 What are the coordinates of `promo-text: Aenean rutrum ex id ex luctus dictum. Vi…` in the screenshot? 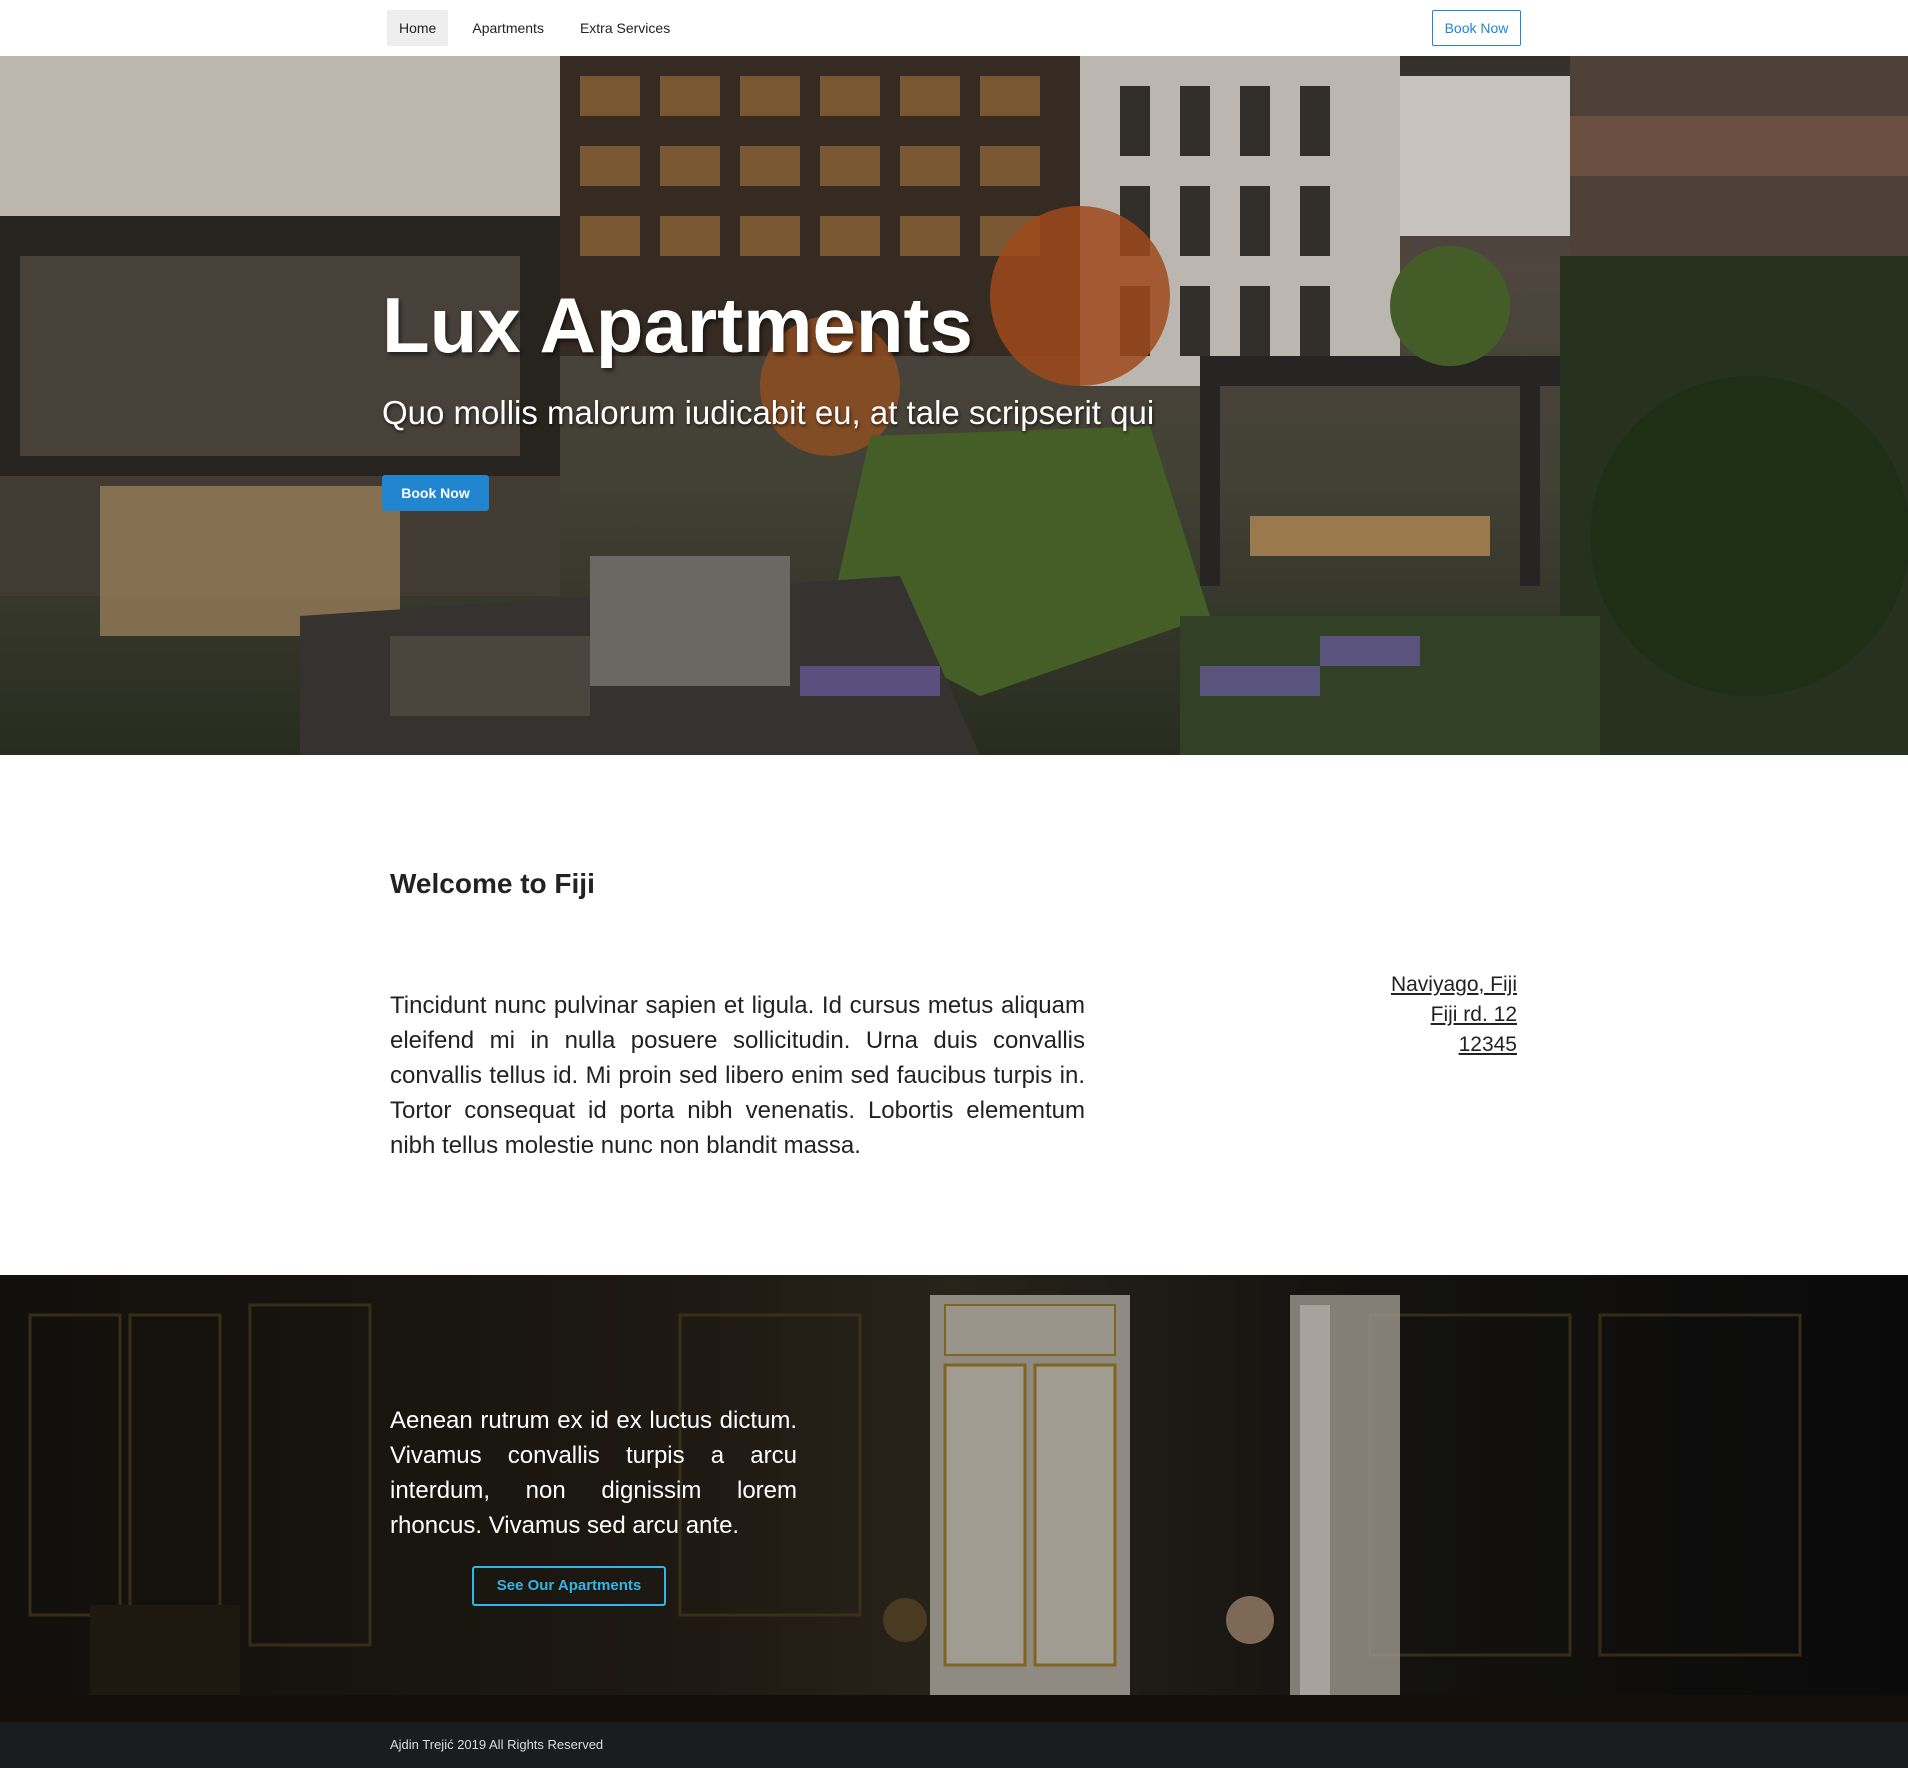 It's located at (593, 1473).